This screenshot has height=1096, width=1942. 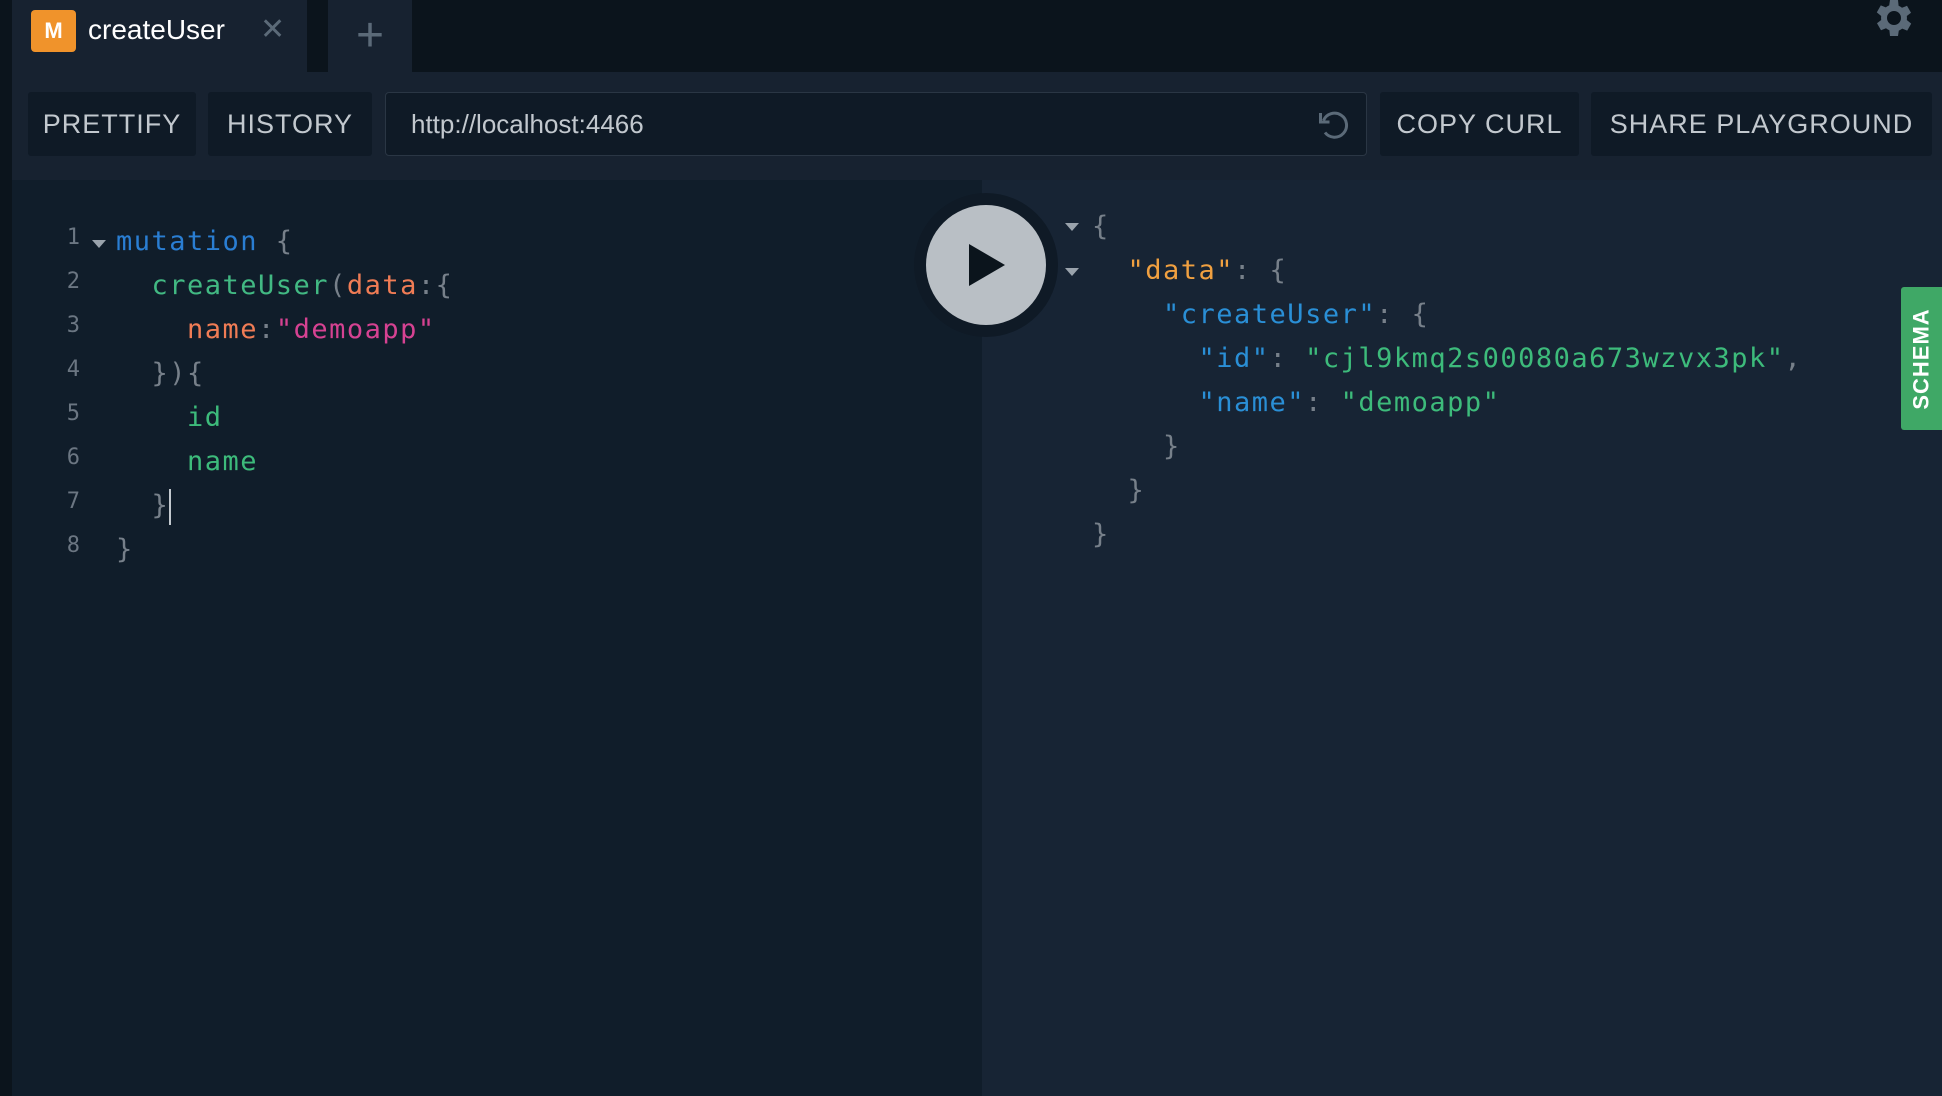 I want to click on line-number: 1, so click(x=73, y=237).